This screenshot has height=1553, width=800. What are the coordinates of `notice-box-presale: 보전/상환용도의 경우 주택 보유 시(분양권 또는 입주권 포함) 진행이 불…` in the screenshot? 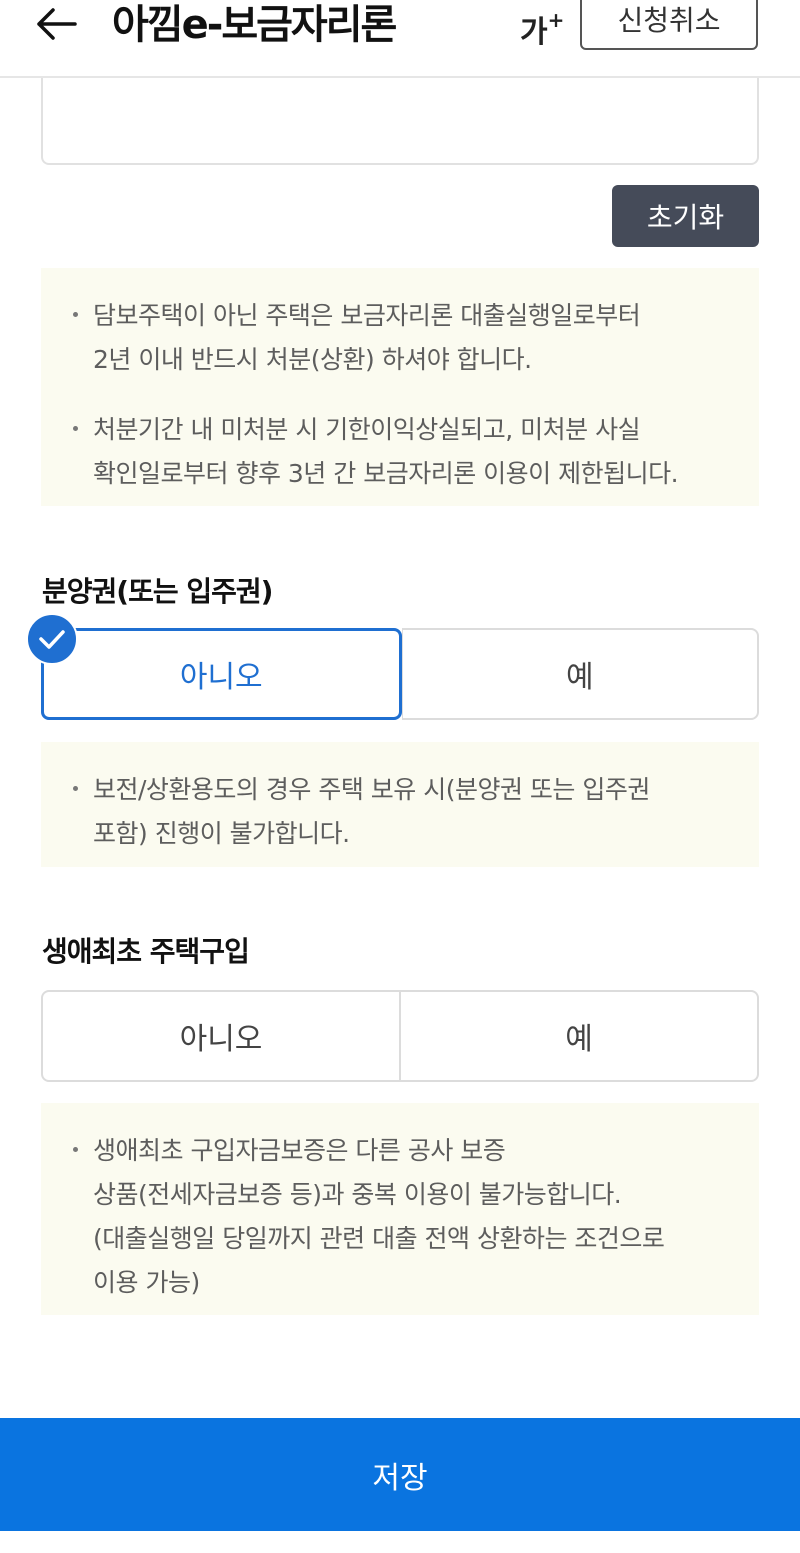 It's located at (400, 804).